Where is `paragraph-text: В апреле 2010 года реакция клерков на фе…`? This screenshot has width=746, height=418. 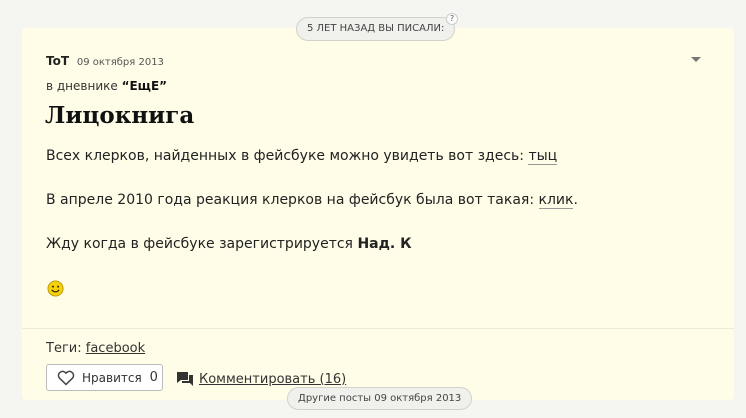 paragraph-text: В апреле 2010 года реакция клерков на фе… is located at coordinates (292, 200).